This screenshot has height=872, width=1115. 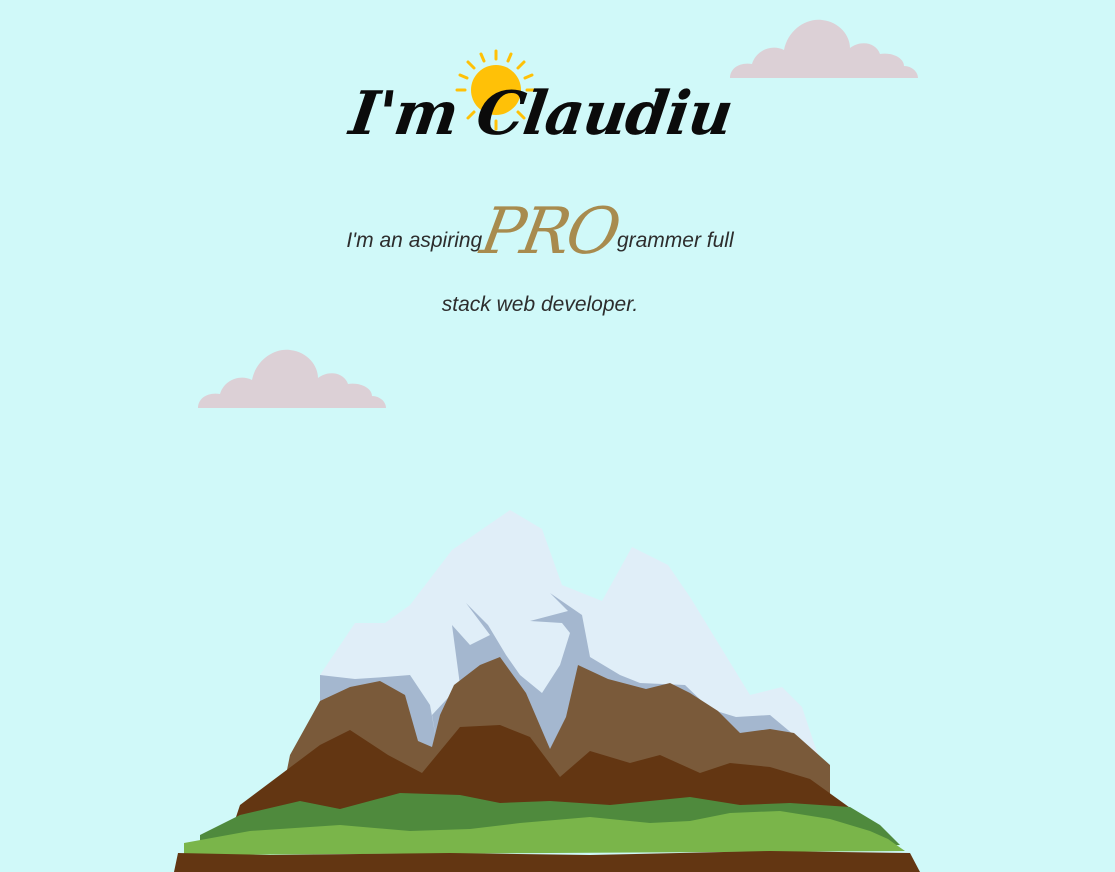 I want to click on tagline-text-before: I'm an aspiring, so click(x=414, y=240).